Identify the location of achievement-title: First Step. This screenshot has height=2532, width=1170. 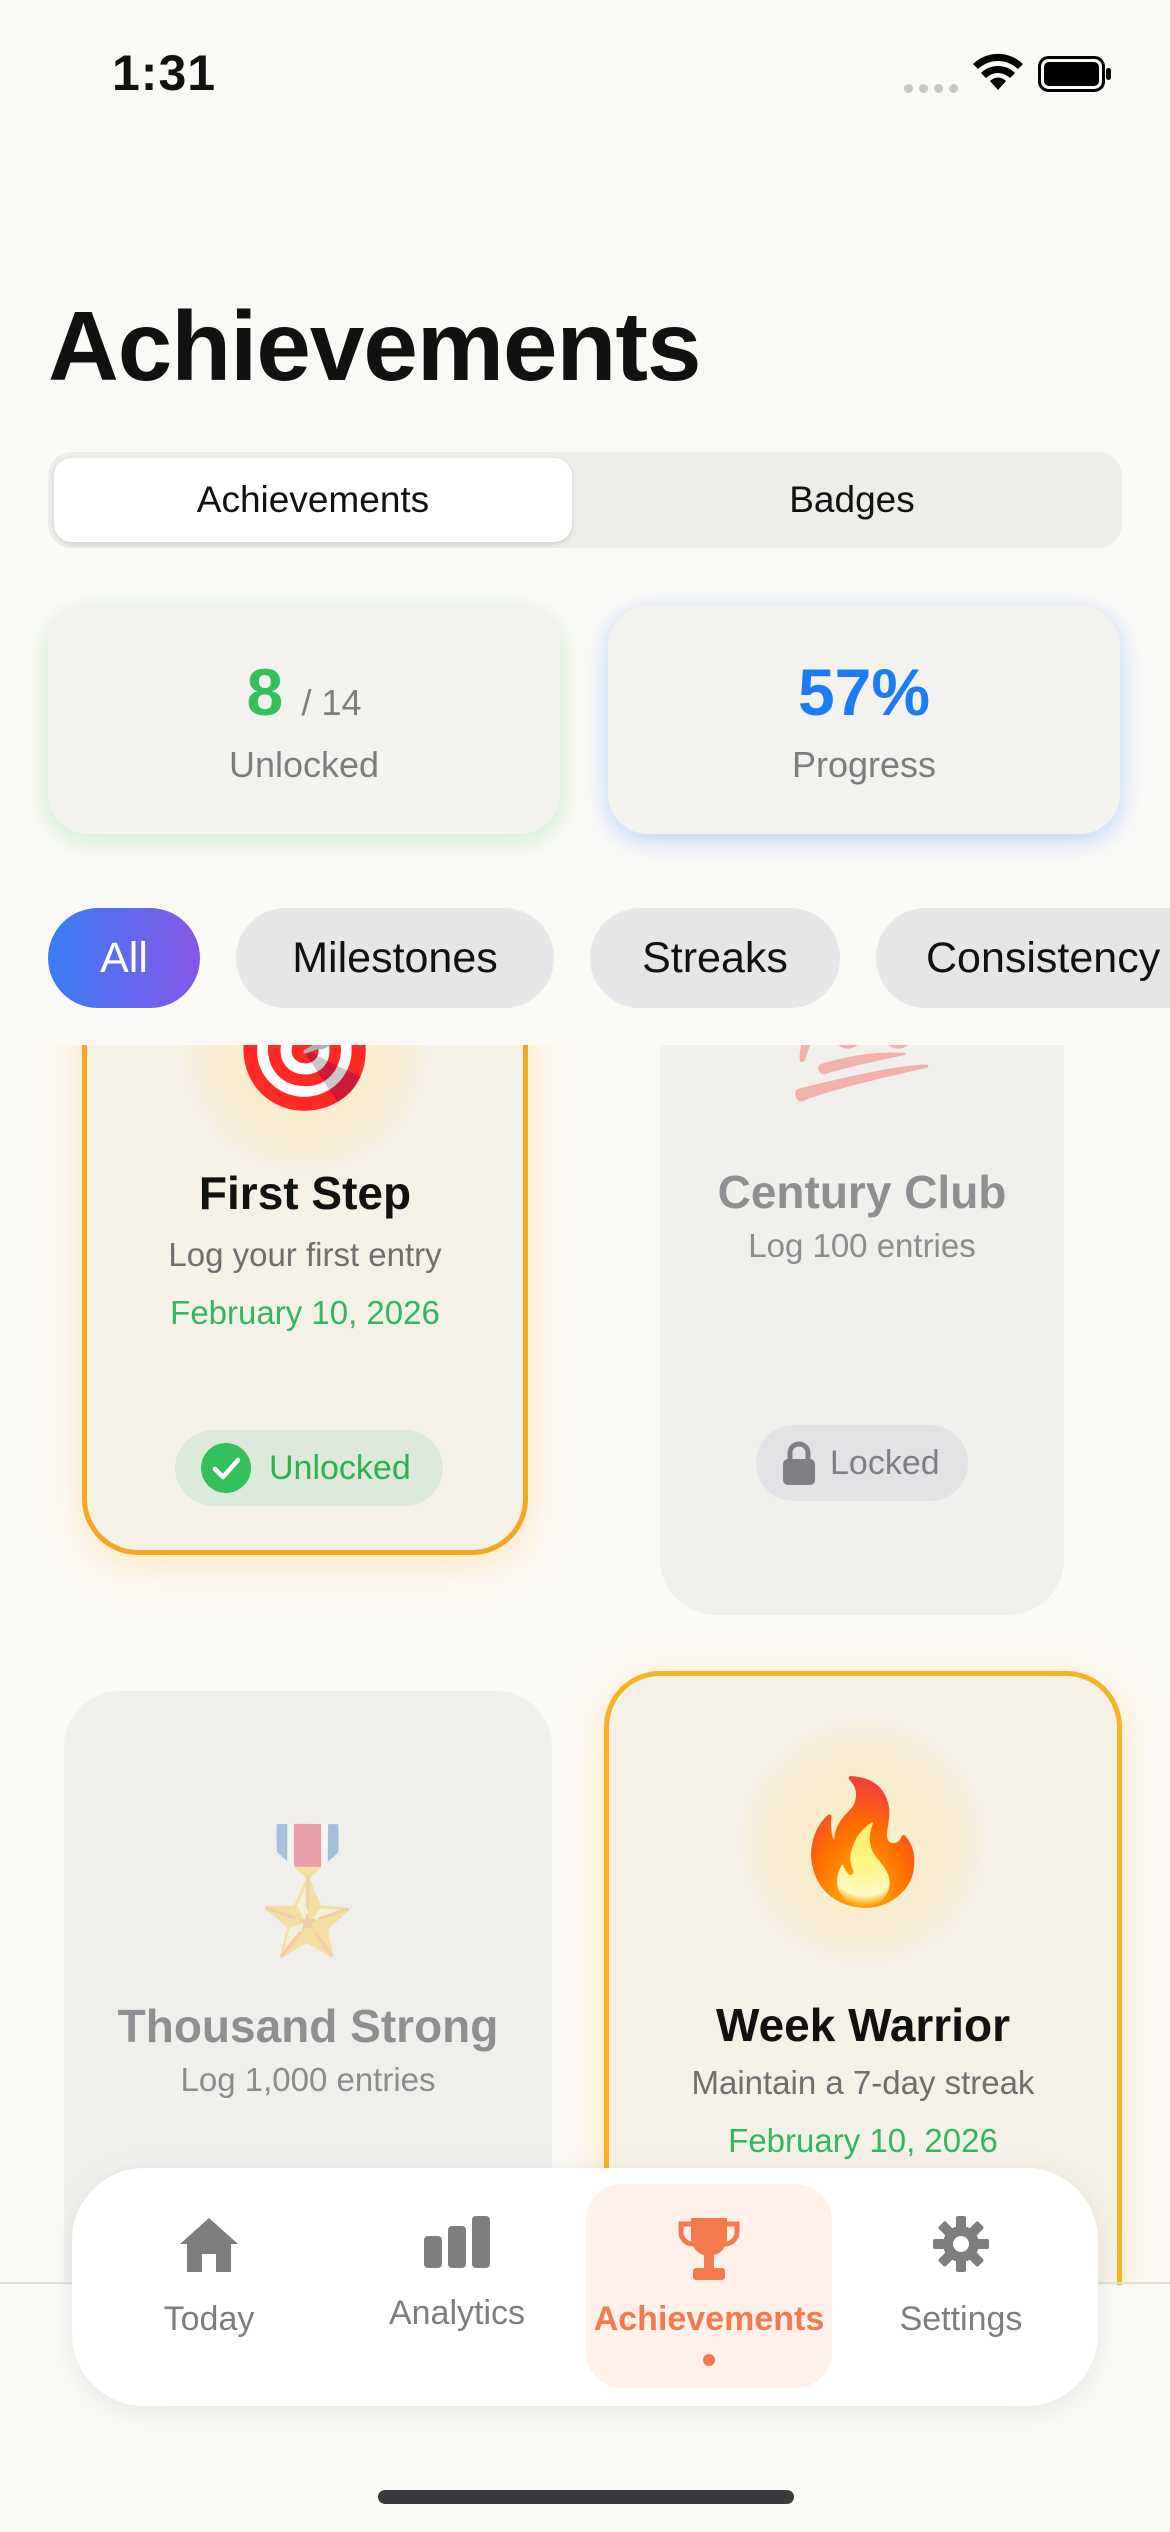
(305, 1193).